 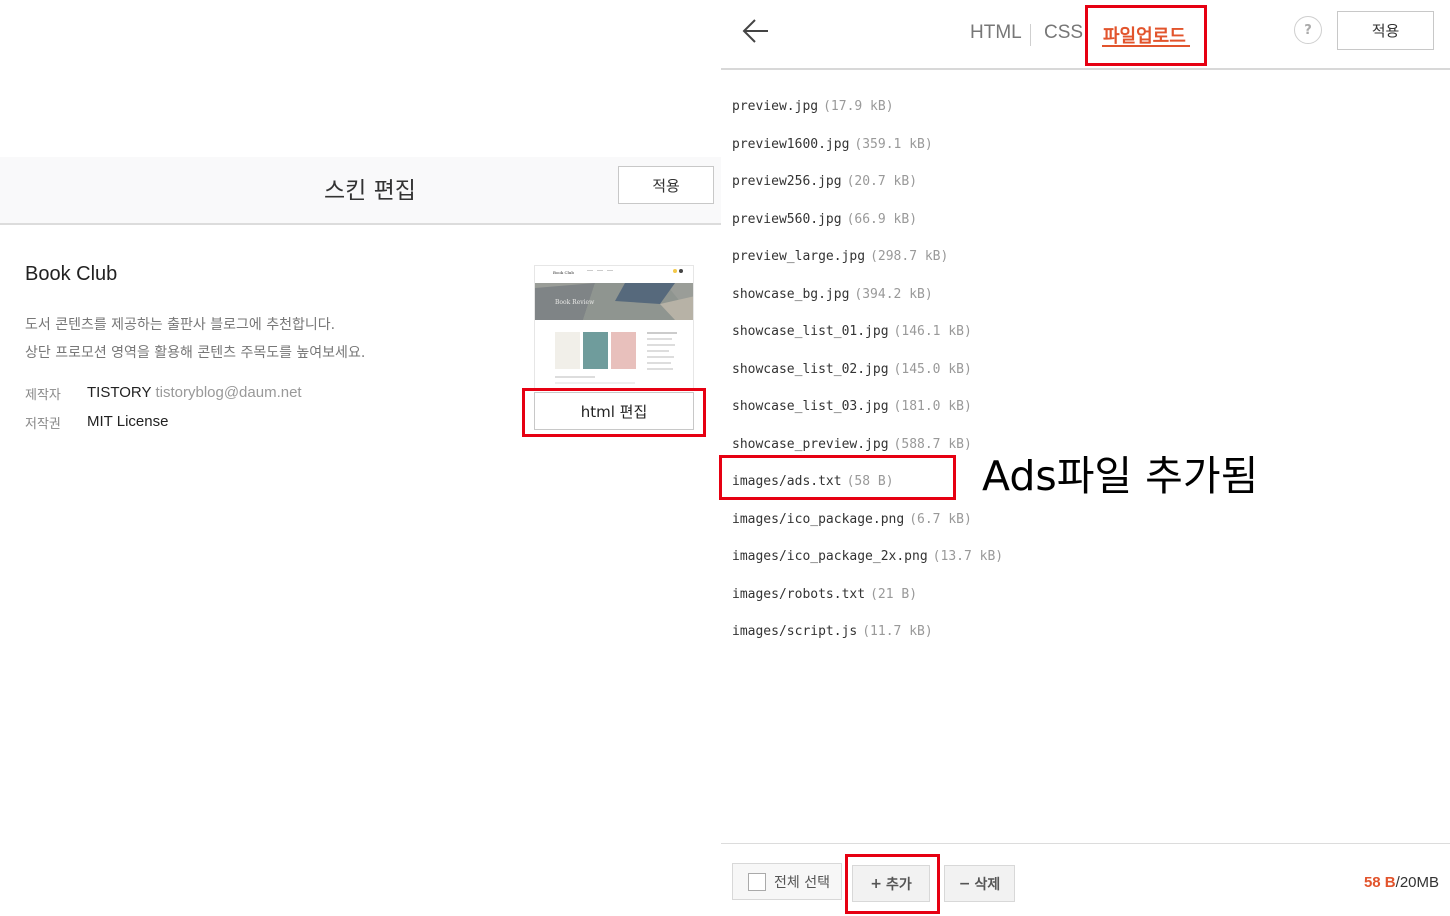 I want to click on plus-icon: +, so click(x=876, y=883).